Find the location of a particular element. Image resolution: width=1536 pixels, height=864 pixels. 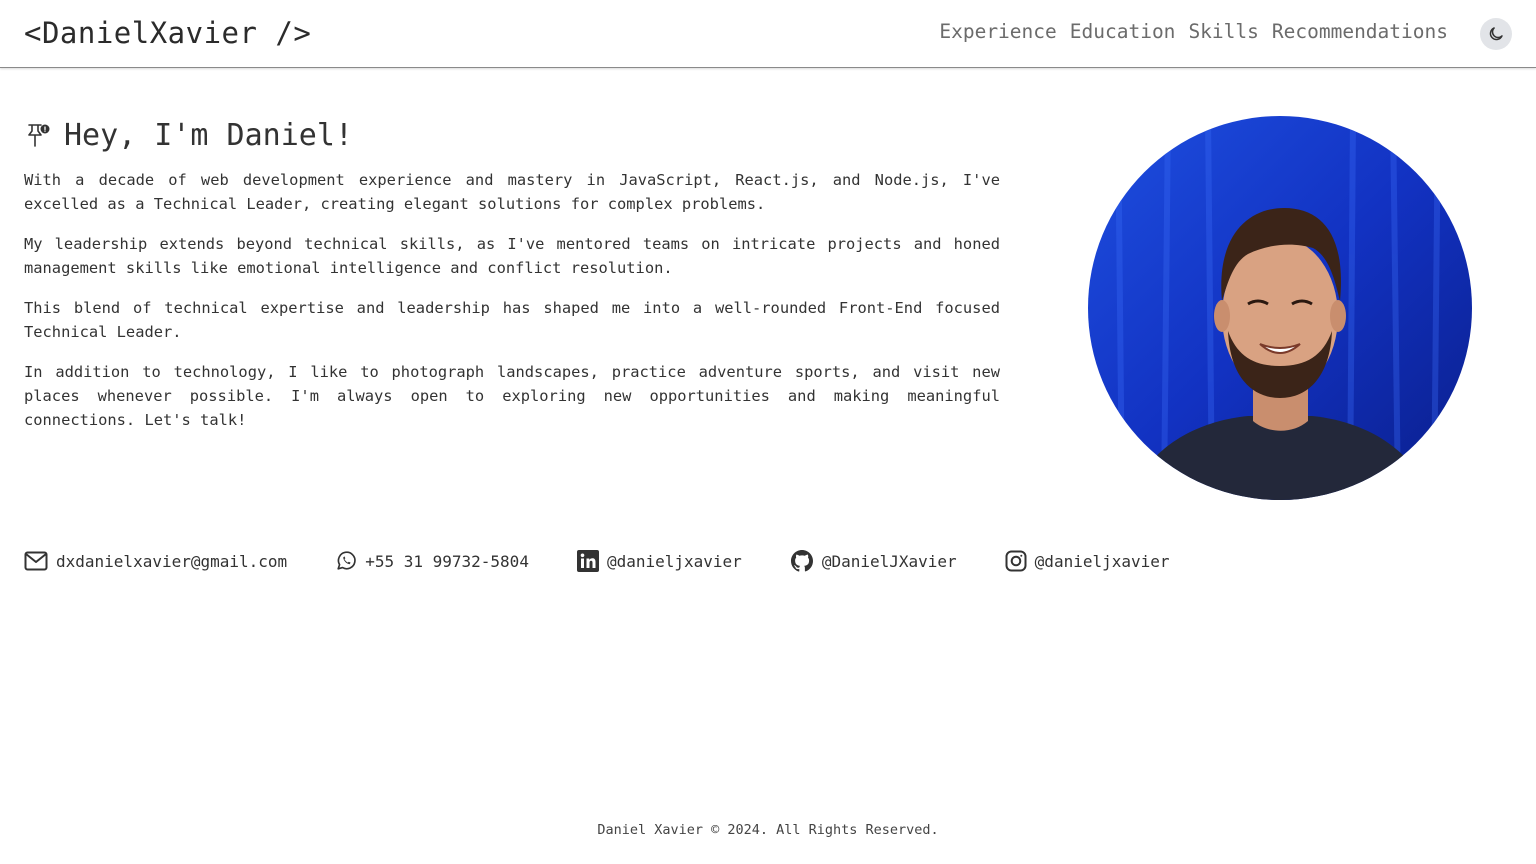

contact-whatsapp-label: +55 31 99732-5804 is located at coordinates (447, 561).